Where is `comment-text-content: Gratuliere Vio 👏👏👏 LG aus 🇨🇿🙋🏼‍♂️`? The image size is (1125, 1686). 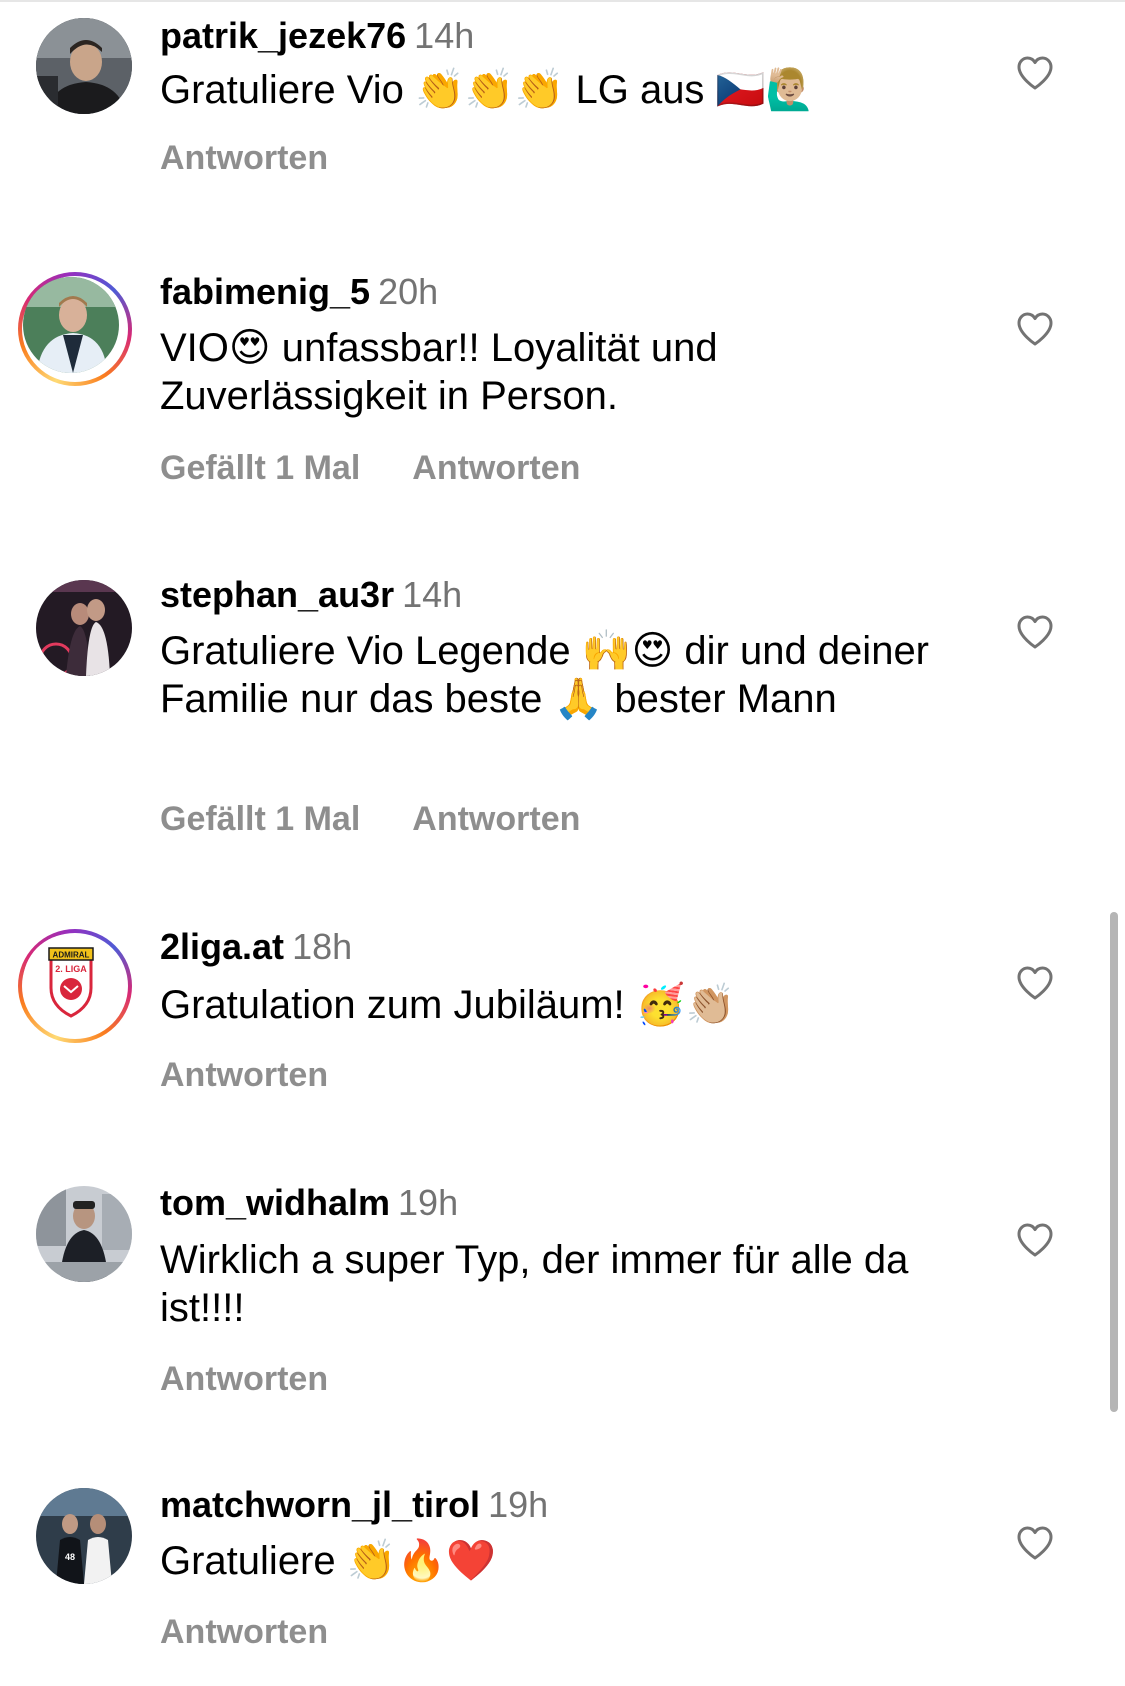 comment-text-content: Gratuliere Vio 👏👏👏 LG aus 🇨🇿🙋🏼‍♂️ is located at coordinates (488, 90).